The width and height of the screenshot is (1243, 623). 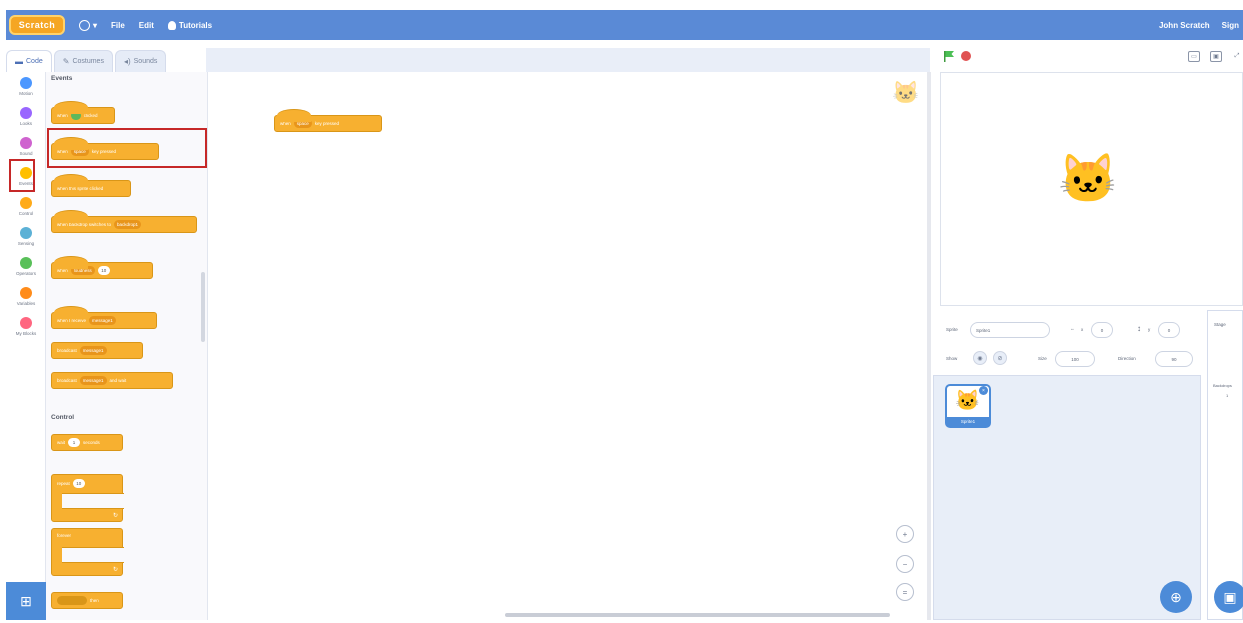 I want to click on add-extension-button: ⊞, so click(x=26, y=601).